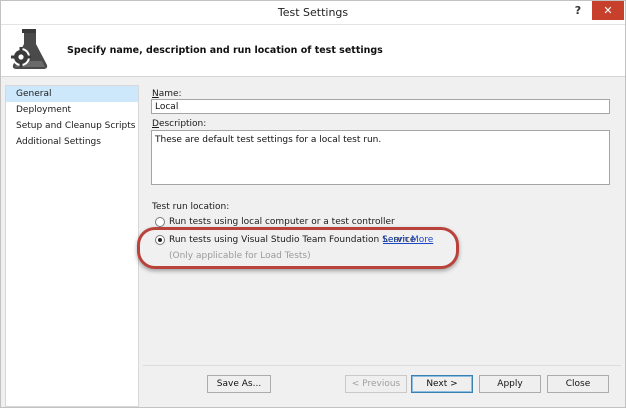 The height and width of the screenshot is (408, 626). What do you see at coordinates (578, 384) in the screenshot?
I see `close-button: Close` at bounding box center [578, 384].